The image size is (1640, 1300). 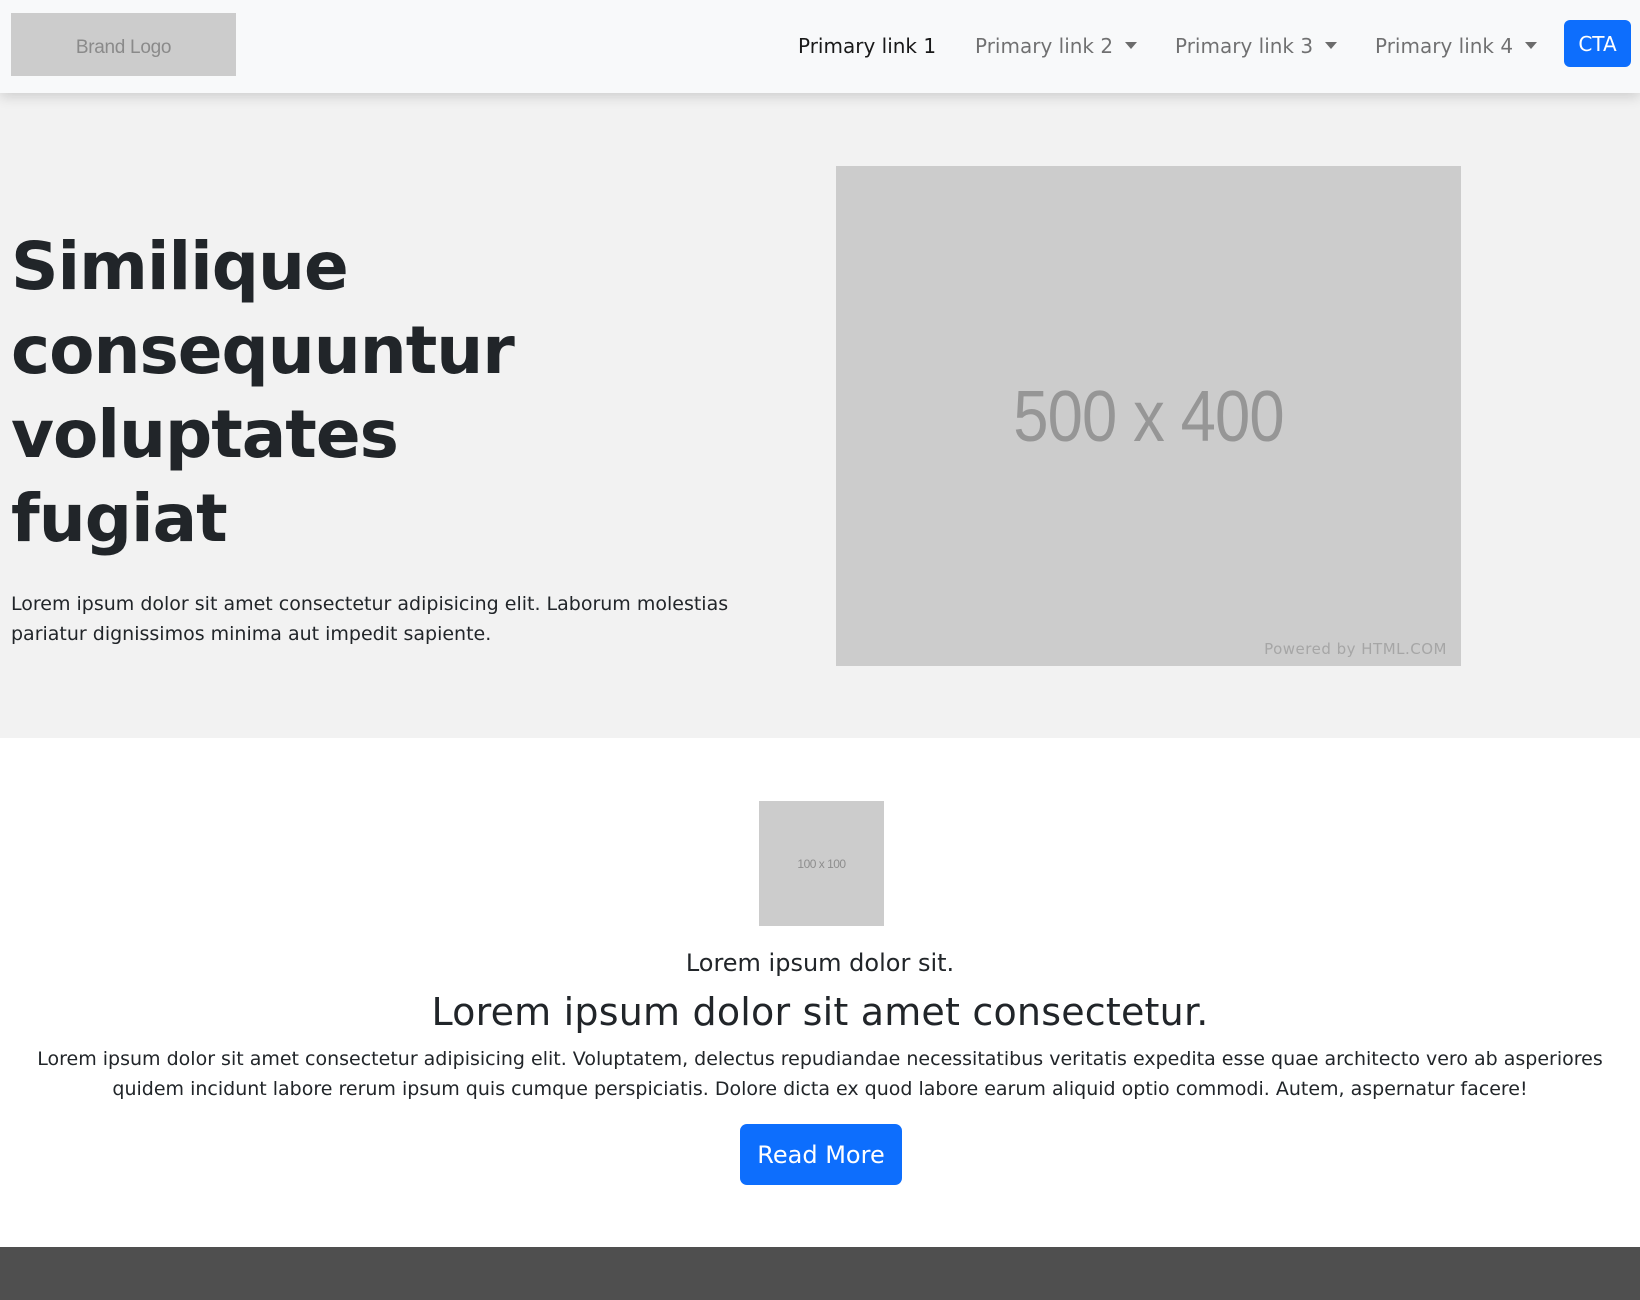 I want to click on nav-link-label: Primary link 4, so click(x=1444, y=46).